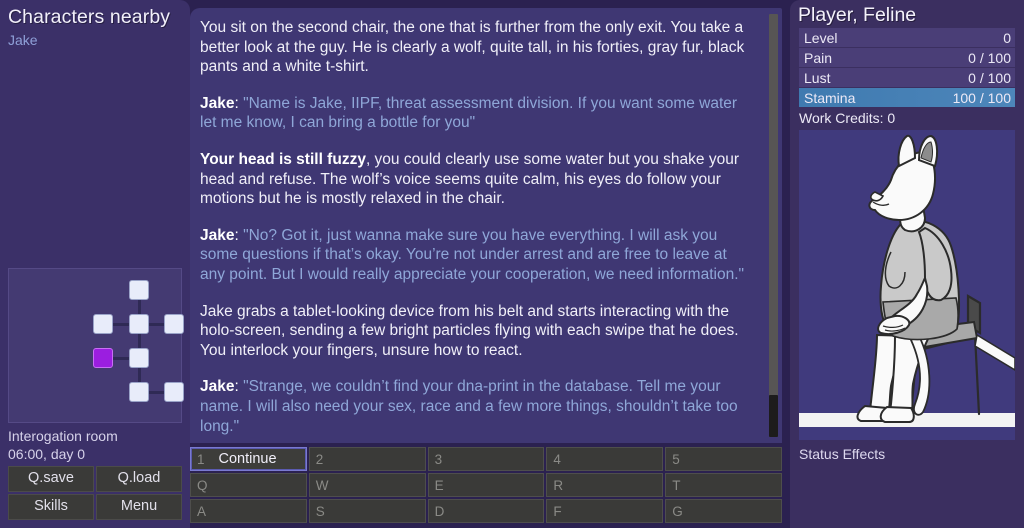 The width and height of the screenshot is (1024, 528). What do you see at coordinates (605, 485) in the screenshot?
I see `action-button-empty-r: R` at bounding box center [605, 485].